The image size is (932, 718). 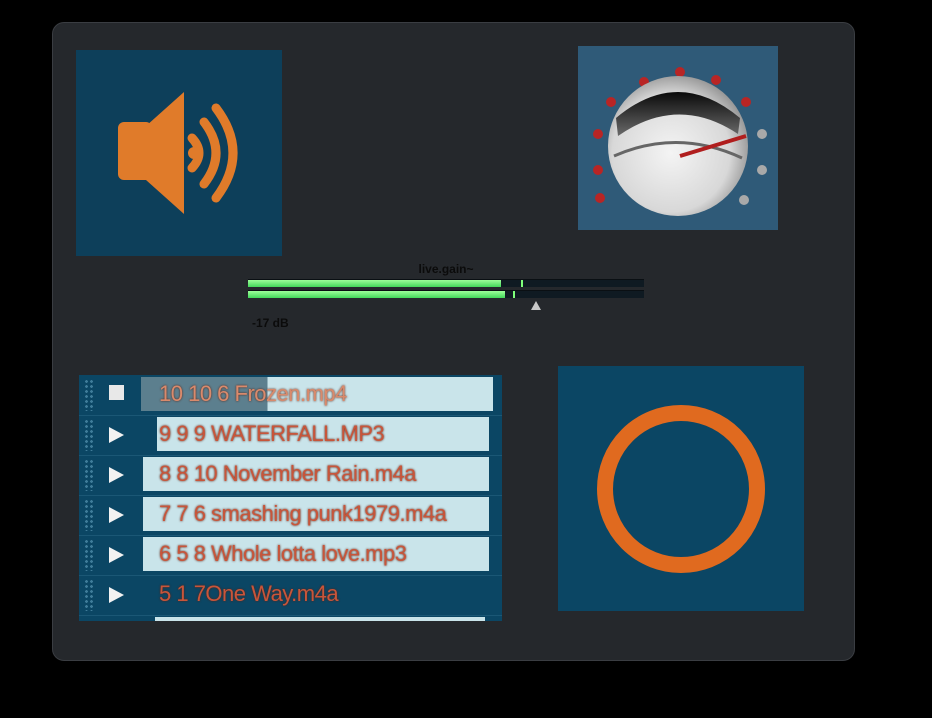 What do you see at coordinates (249, 593) in the screenshot?
I see `playlist-item-label: 5 1 7One Way.m4a` at bounding box center [249, 593].